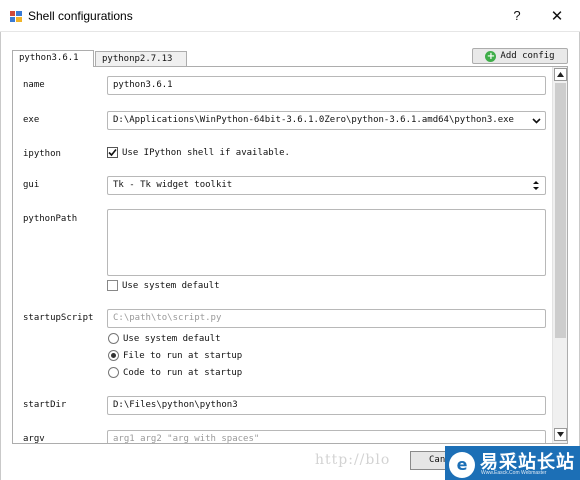 Image resolution: width=580 pixels, height=480 pixels. I want to click on add-config-label: Add config, so click(527, 56).